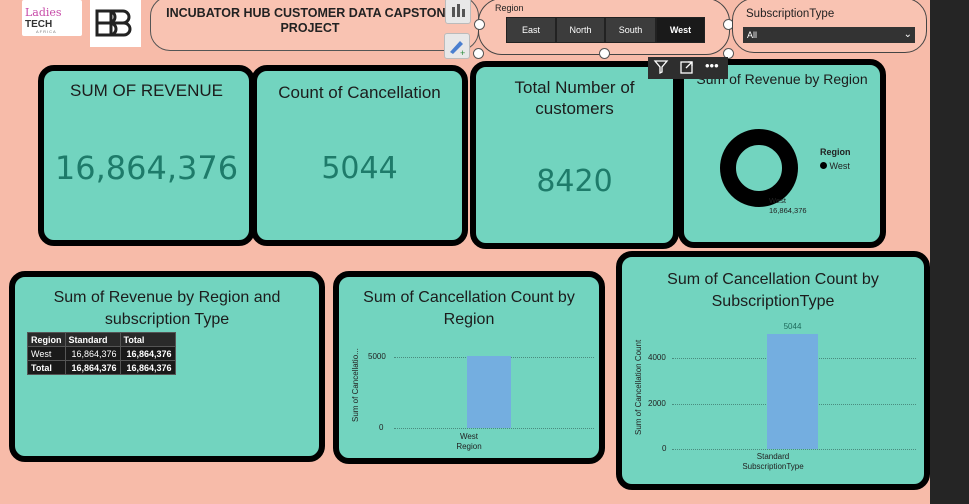 The height and width of the screenshot is (504, 969). What do you see at coordinates (661, 68) in the screenshot?
I see `filter-icon` at bounding box center [661, 68].